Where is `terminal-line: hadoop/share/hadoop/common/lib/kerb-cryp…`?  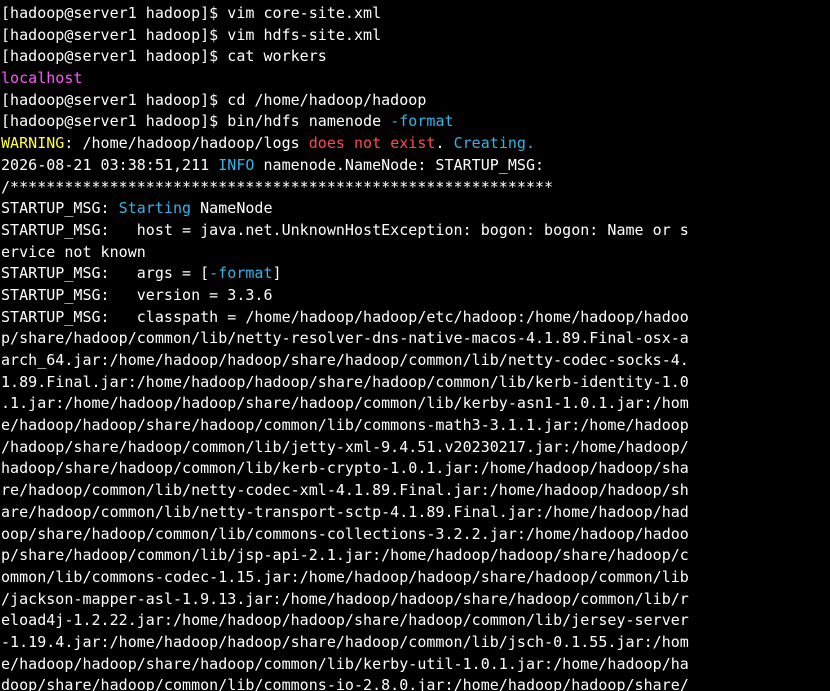 terminal-line: hadoop/share/hadoop/common/lib/kerb-cryp… is located at coordinates (415, 469).